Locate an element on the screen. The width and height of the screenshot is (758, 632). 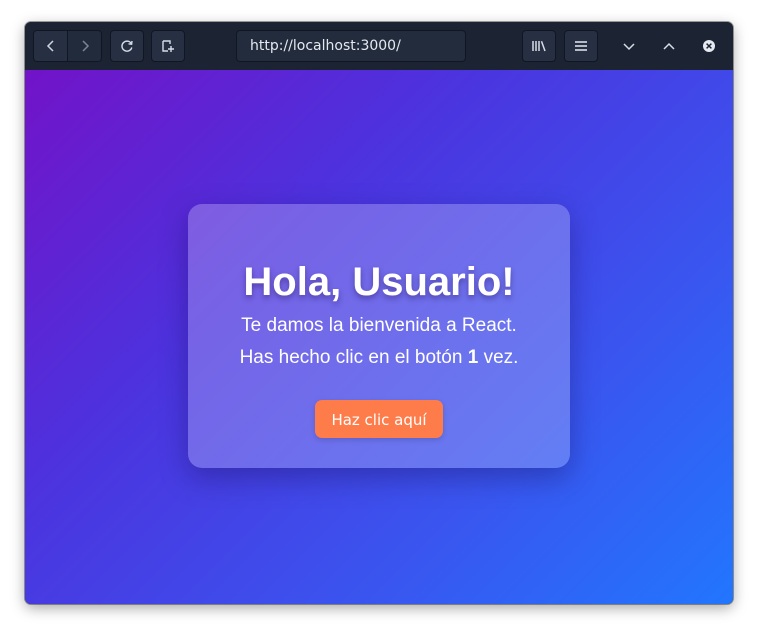
back-icon is located at coordinates (50, 46).